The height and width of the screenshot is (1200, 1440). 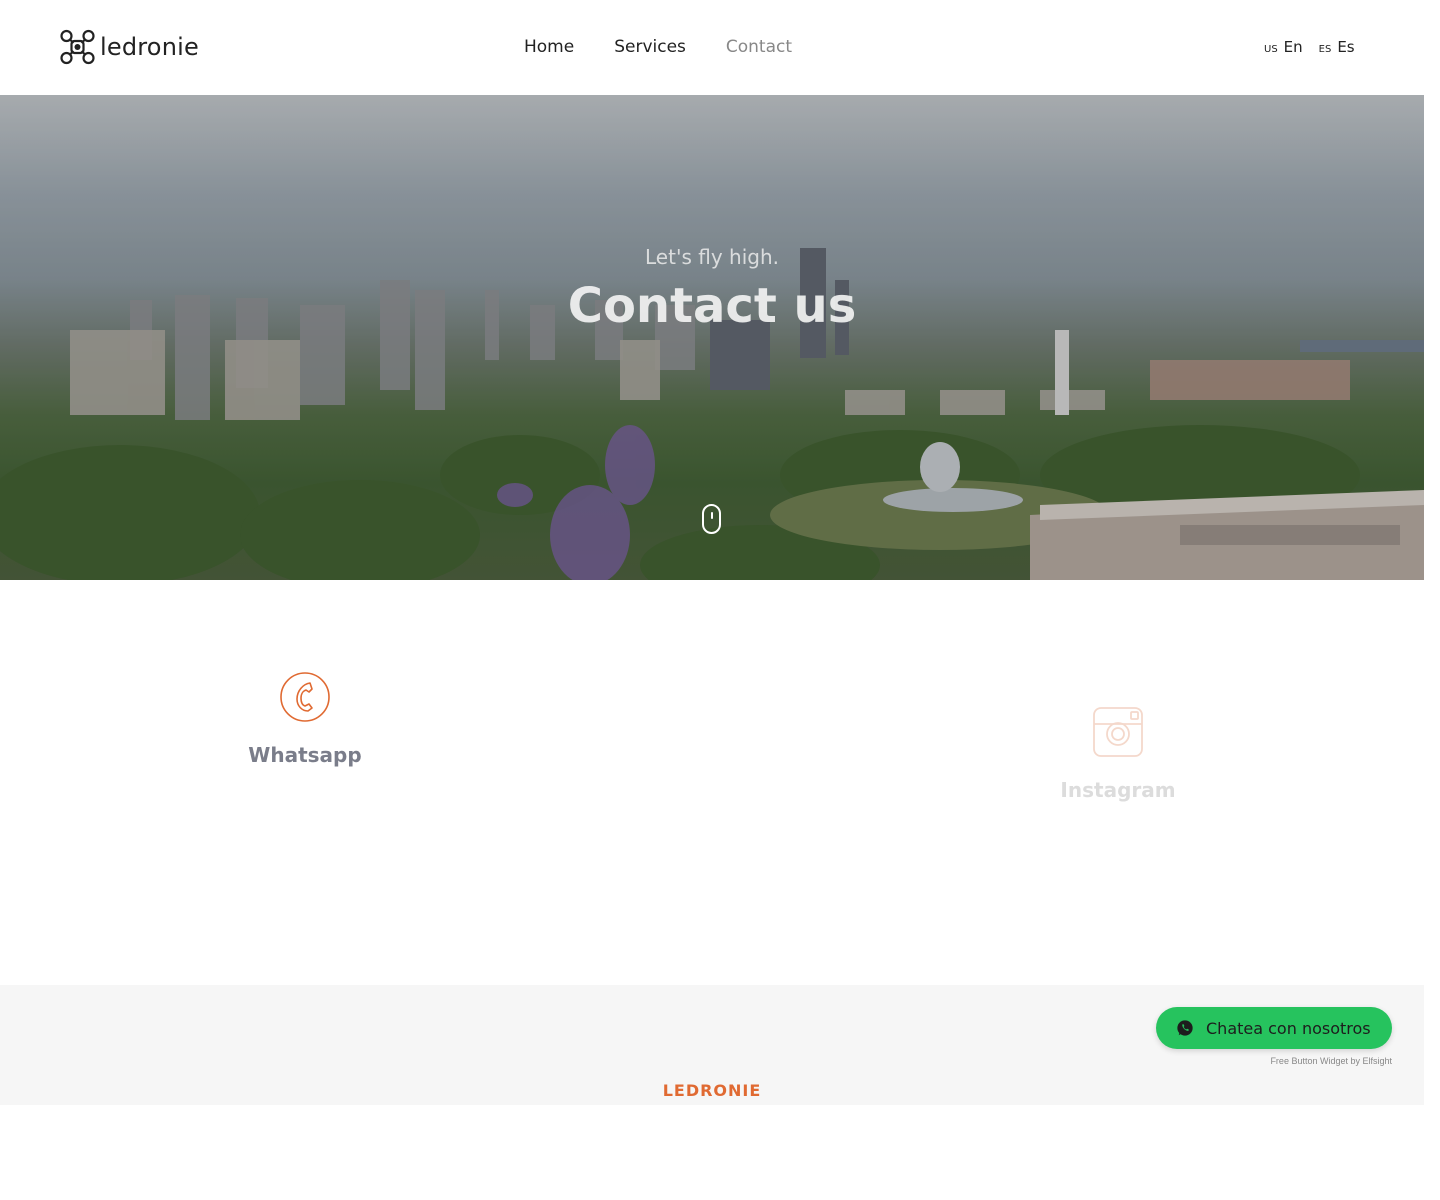 What do you see at coordinates (549, 47) in the screenshot?
I see `nav-home: Home` at bounding box center [549, 47].